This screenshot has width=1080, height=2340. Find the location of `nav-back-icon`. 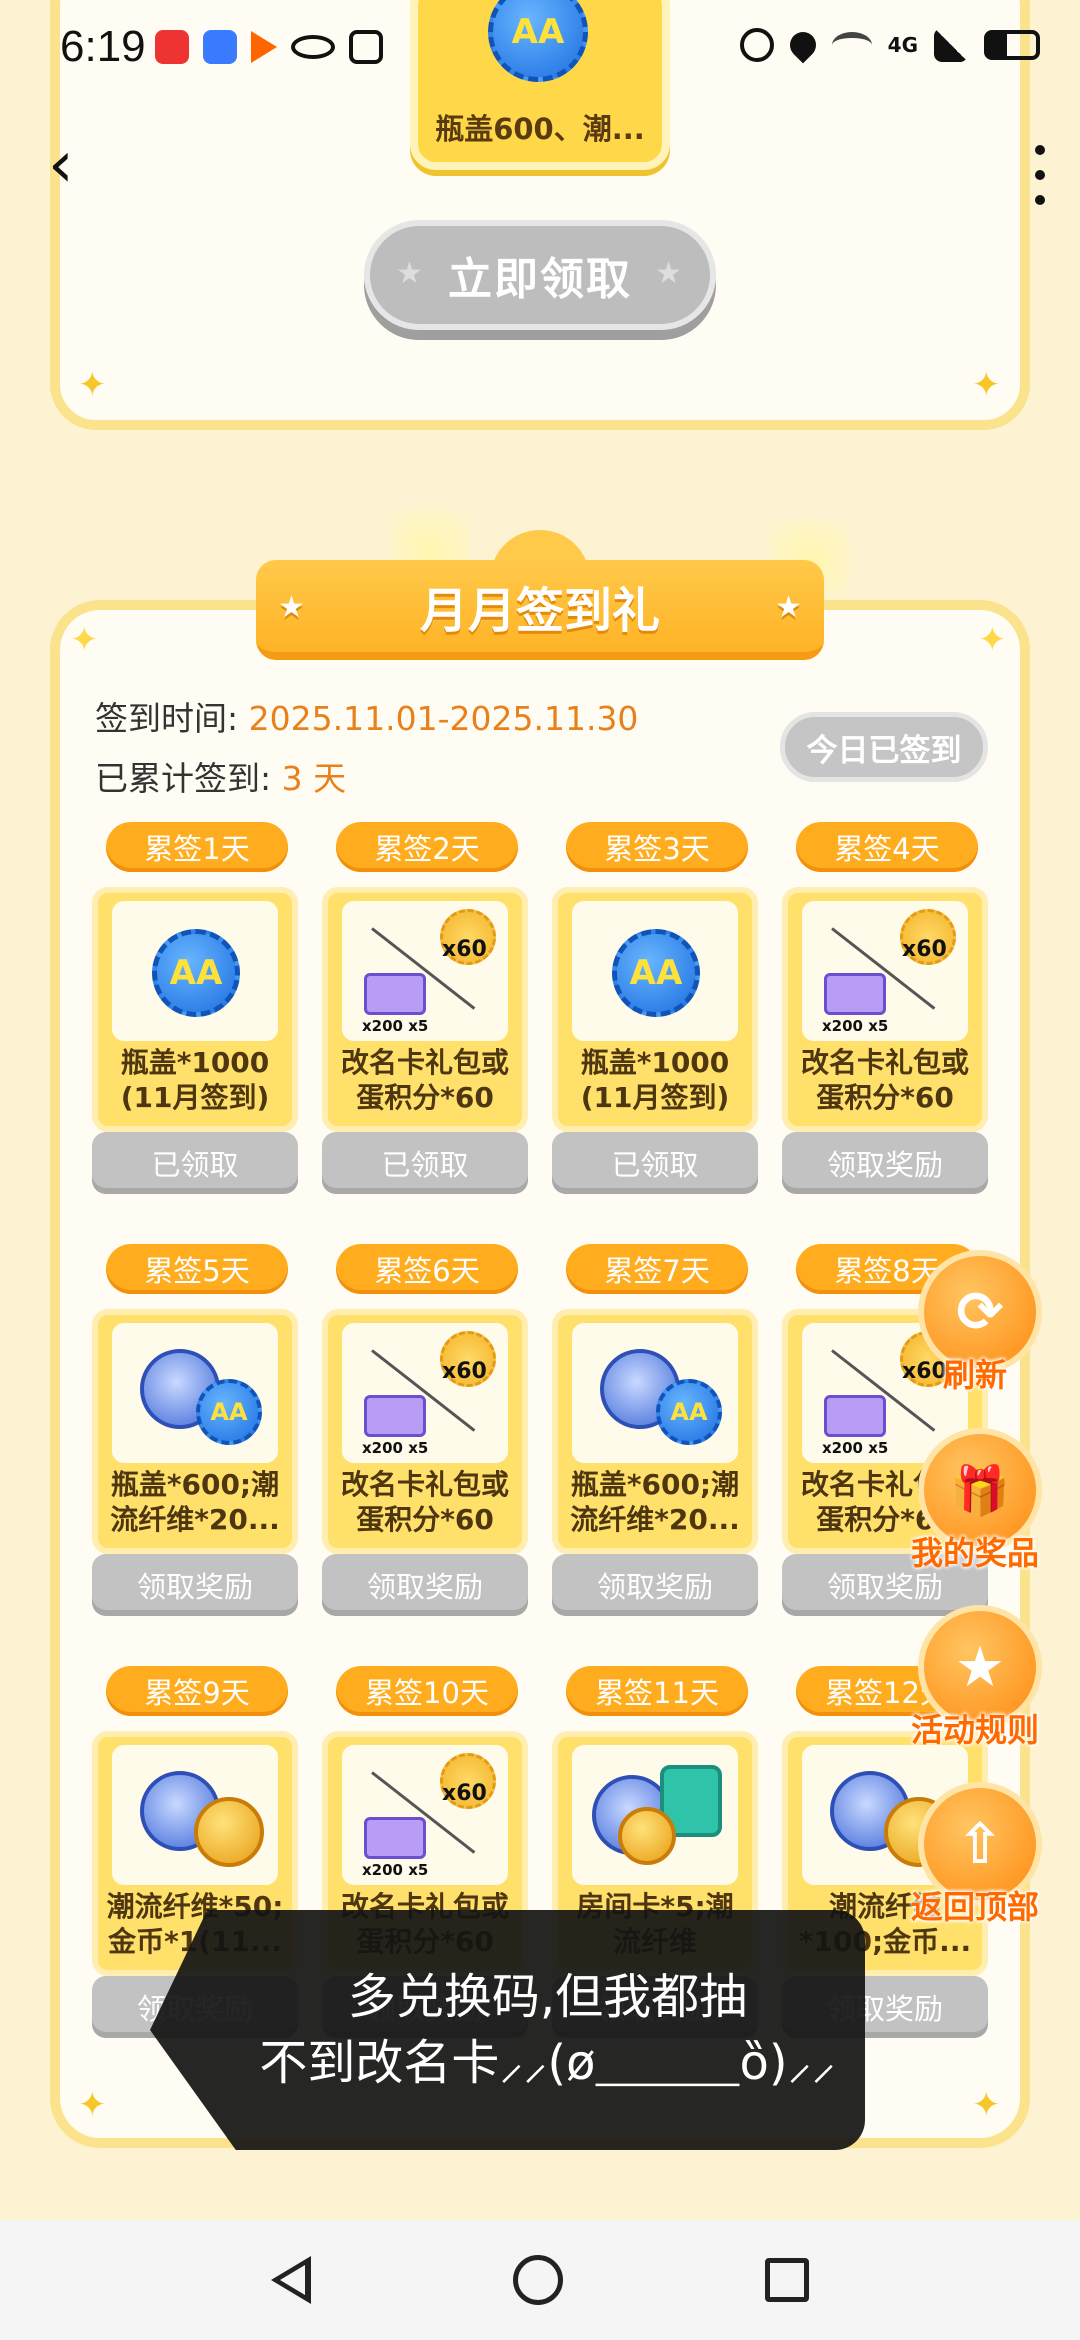

nav-back-icon is located at coordinates (291, 2280).